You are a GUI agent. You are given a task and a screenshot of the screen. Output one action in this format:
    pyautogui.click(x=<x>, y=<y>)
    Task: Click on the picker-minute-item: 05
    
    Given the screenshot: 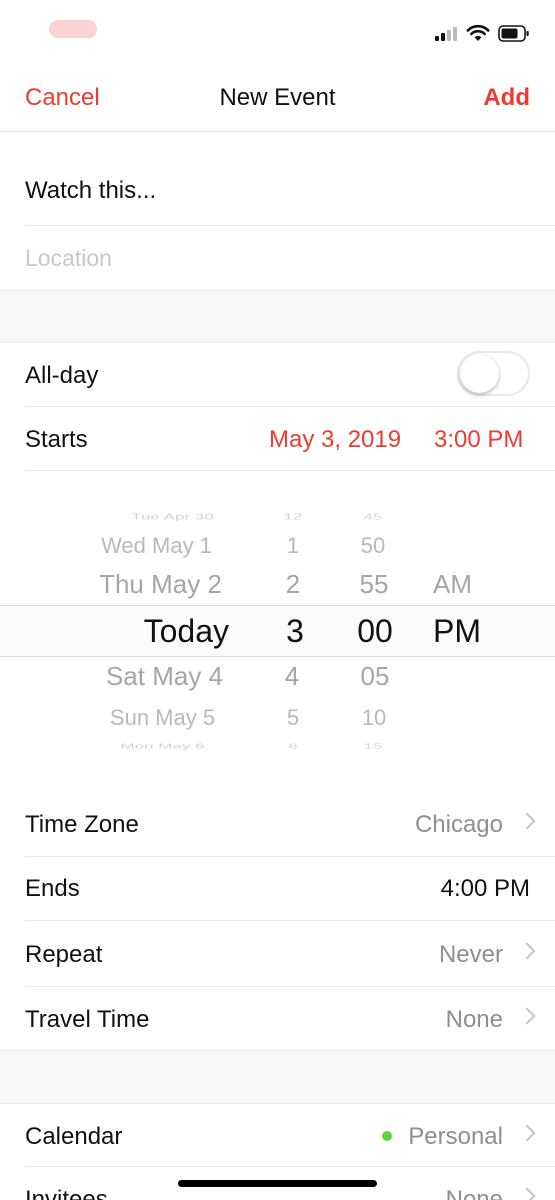 What is the action you would take?
    pyautogui.click(x=375, y=676)
    